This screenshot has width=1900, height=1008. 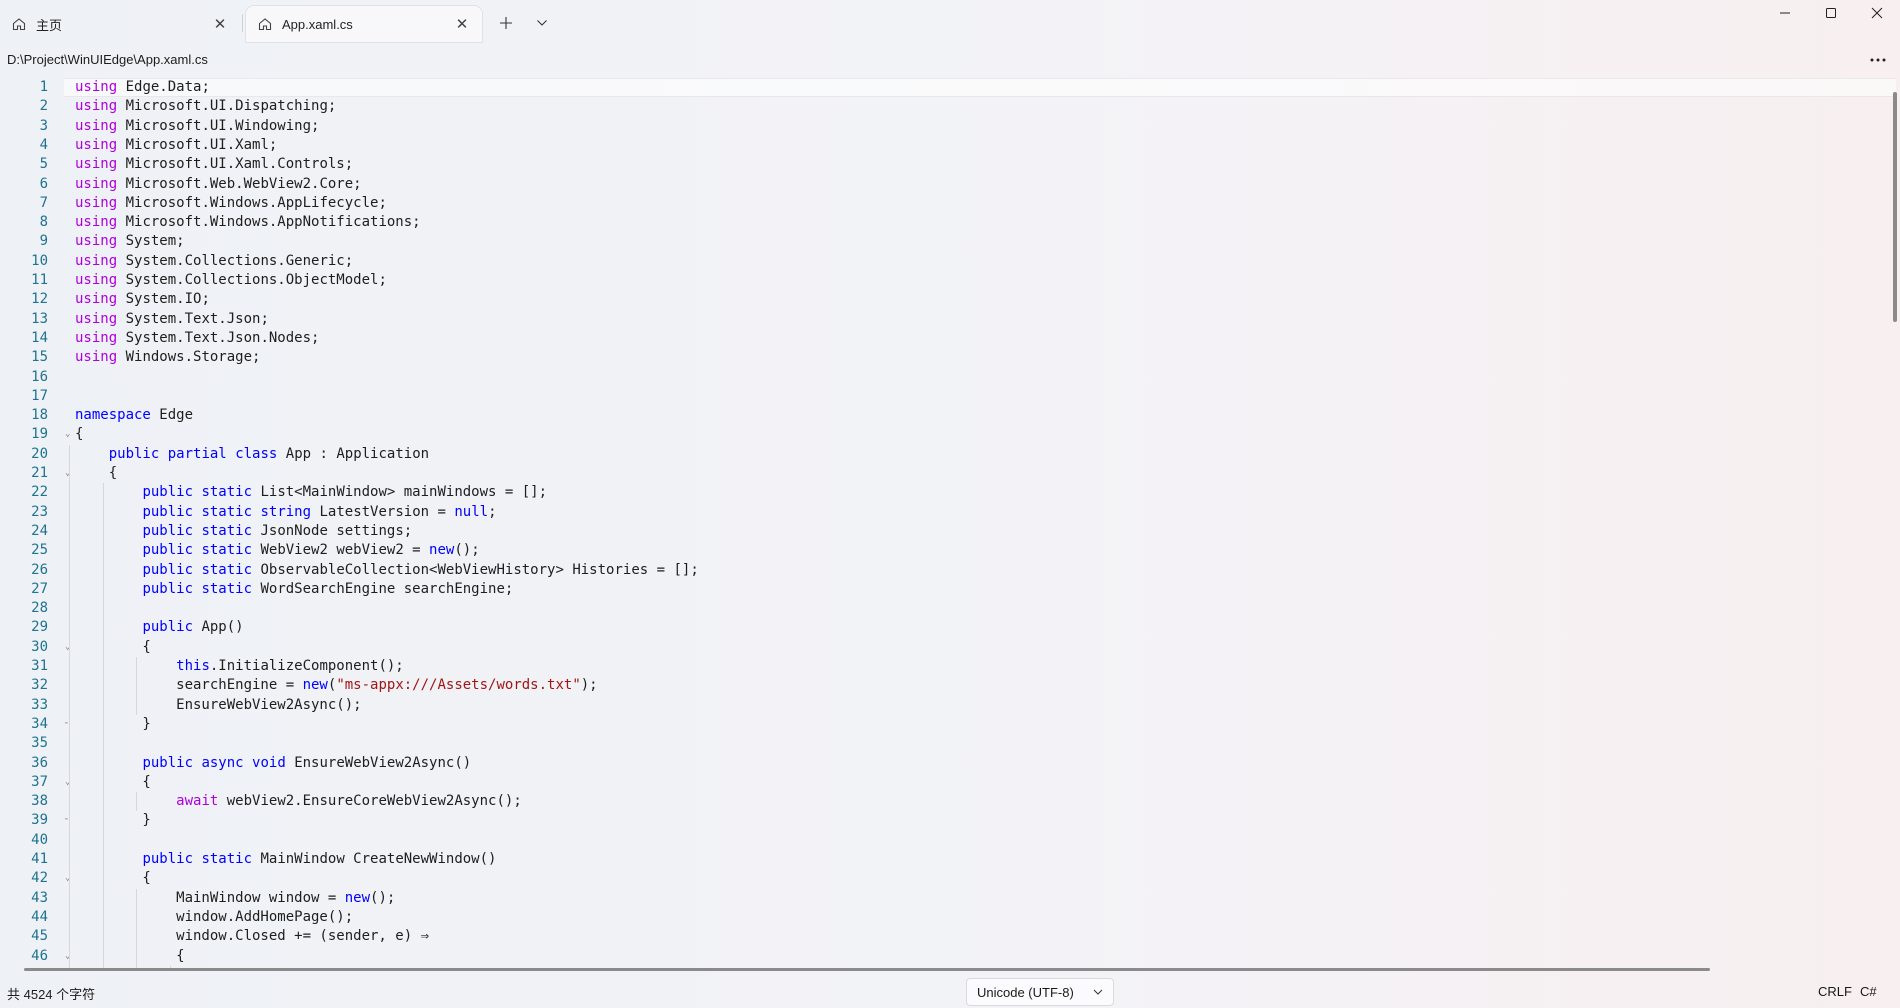 What do you see at coordinates (206, 106) in the screenshot?
I see `code-text: using Microsoft.UI.Dispatching;` at bounding box center [206, 106].